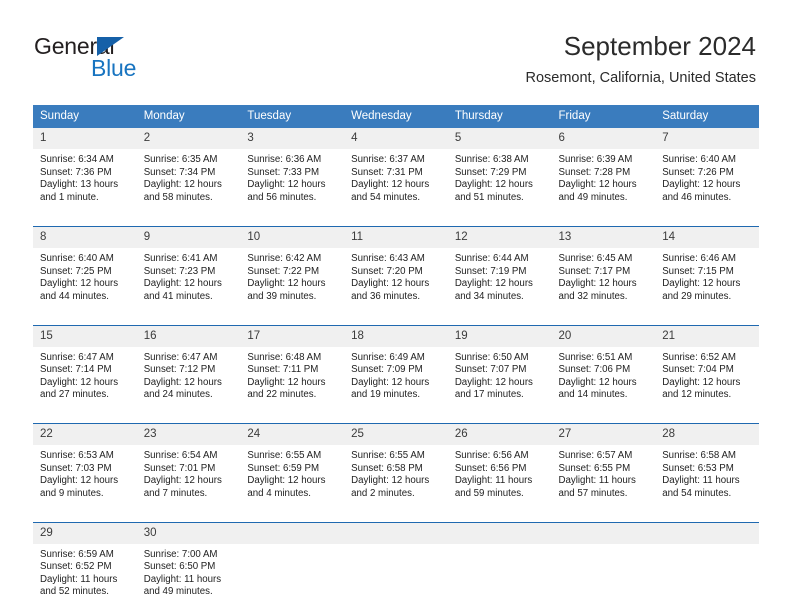  What do you see at coordinates (499, 336) in the screenshot?
I see `day-number: 19` at bounding box center [499, 336].